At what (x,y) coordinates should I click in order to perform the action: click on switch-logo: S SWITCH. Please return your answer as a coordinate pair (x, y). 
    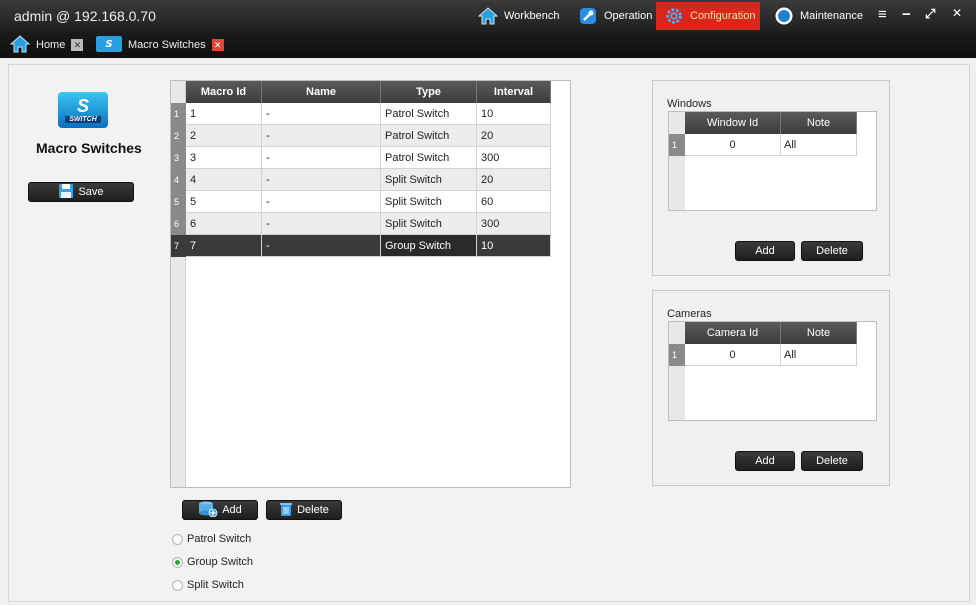
    Looking at the image, I should click on (83, 110).